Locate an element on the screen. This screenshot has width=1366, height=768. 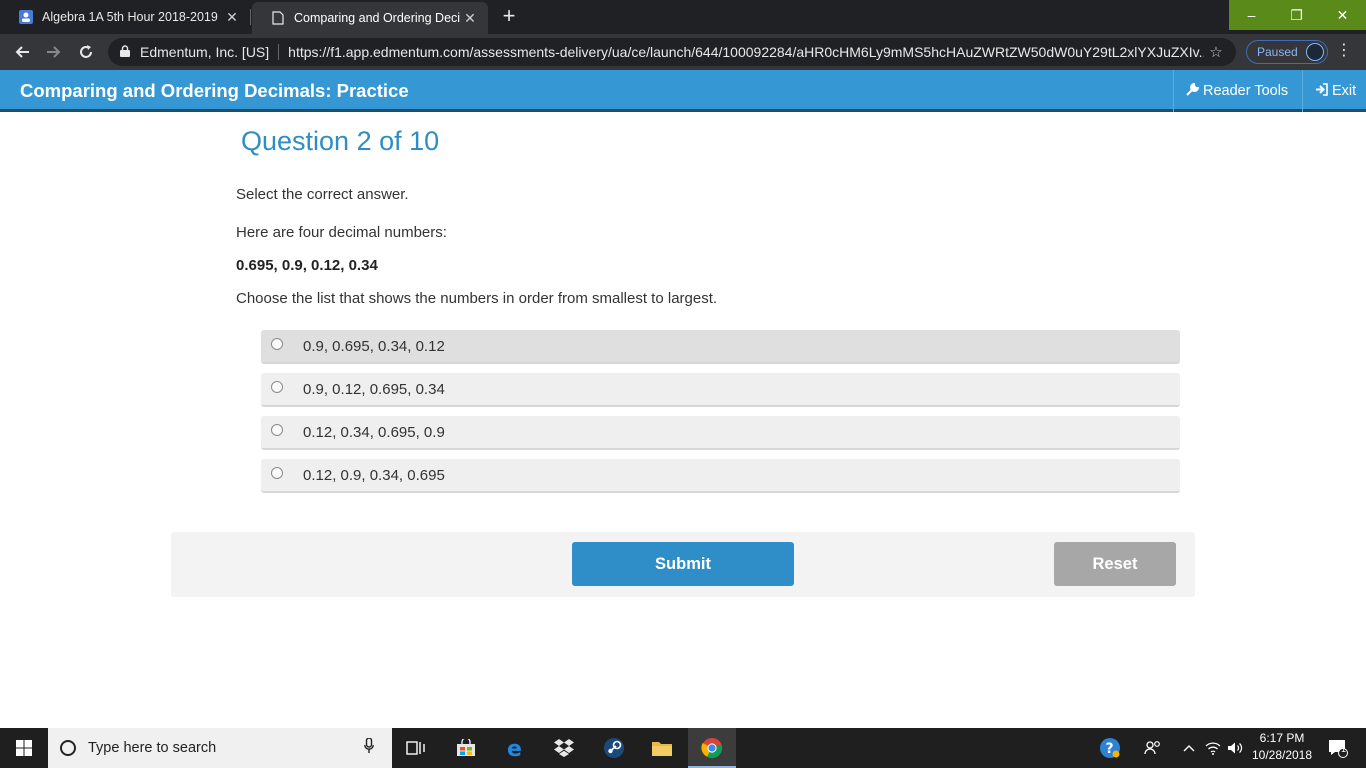
answer-option-label: 0.12, 0.9, 0.34, 0.695 is located at coordinates (374, 475).